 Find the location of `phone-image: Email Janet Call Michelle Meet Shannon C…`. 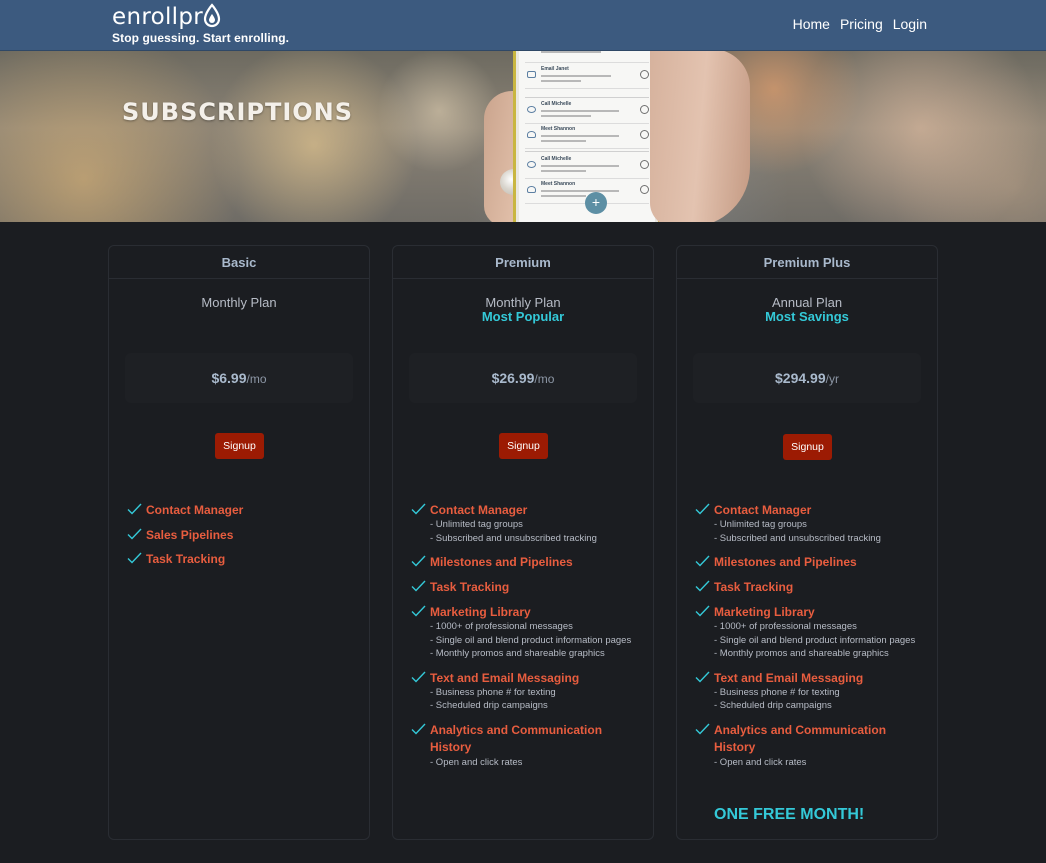

phone-image: Email Janet Call Michelle Meet Shannon C… is located at coordinates (587, 136).